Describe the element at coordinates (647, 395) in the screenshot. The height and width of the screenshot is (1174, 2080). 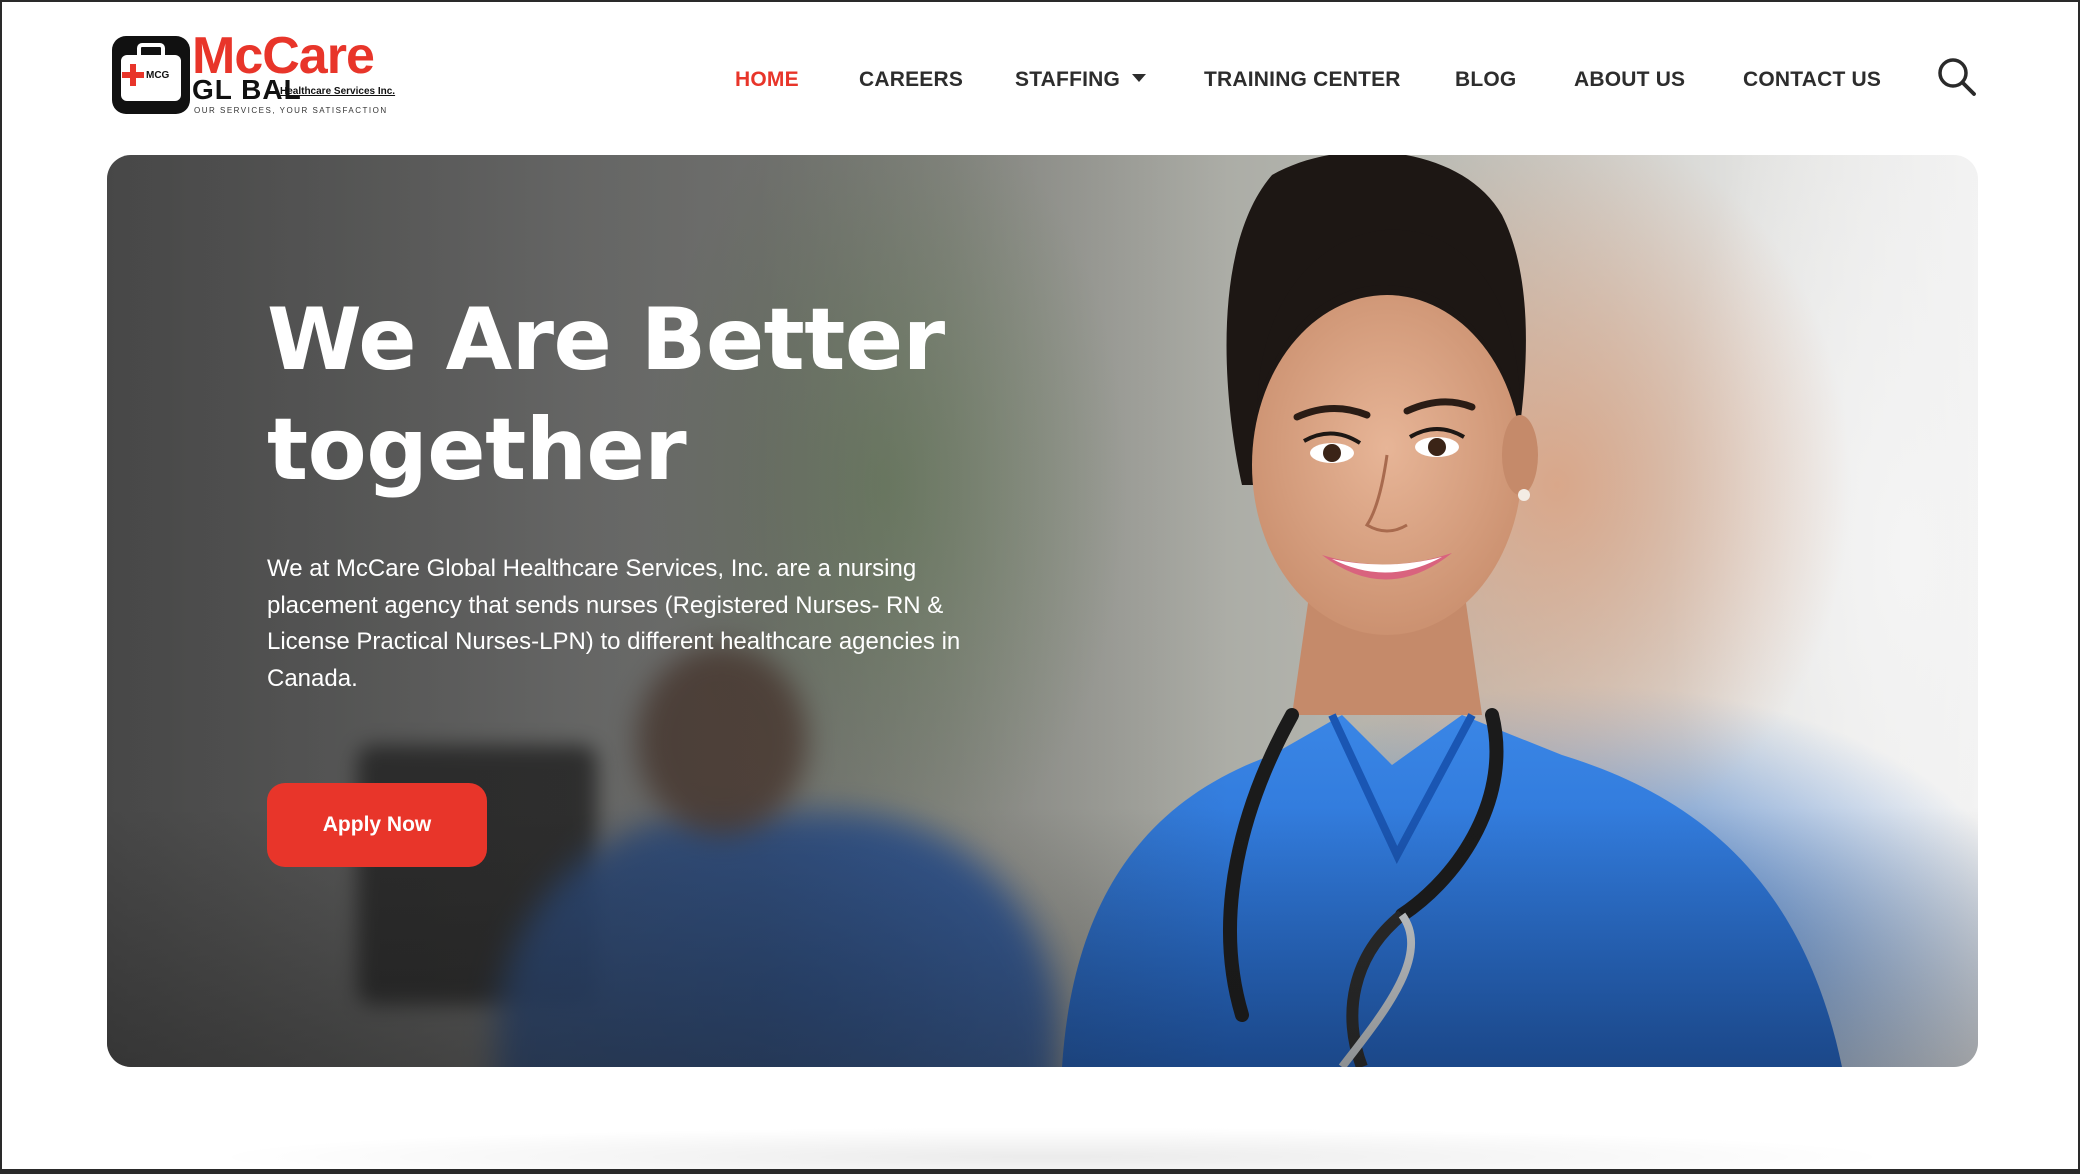
I see `hero-title: We Are Better together` at that location.